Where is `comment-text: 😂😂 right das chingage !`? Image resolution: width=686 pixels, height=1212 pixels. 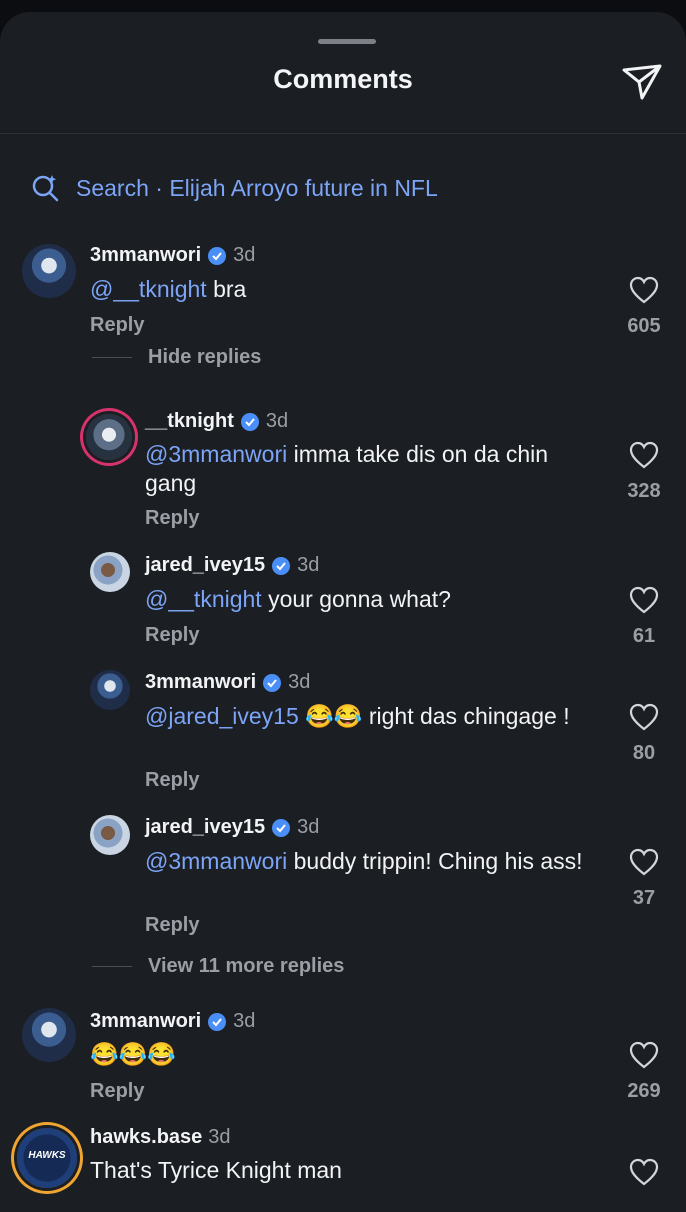 comment-text: 😂😂 right das chingage ! is located at coordinates (434, 716).